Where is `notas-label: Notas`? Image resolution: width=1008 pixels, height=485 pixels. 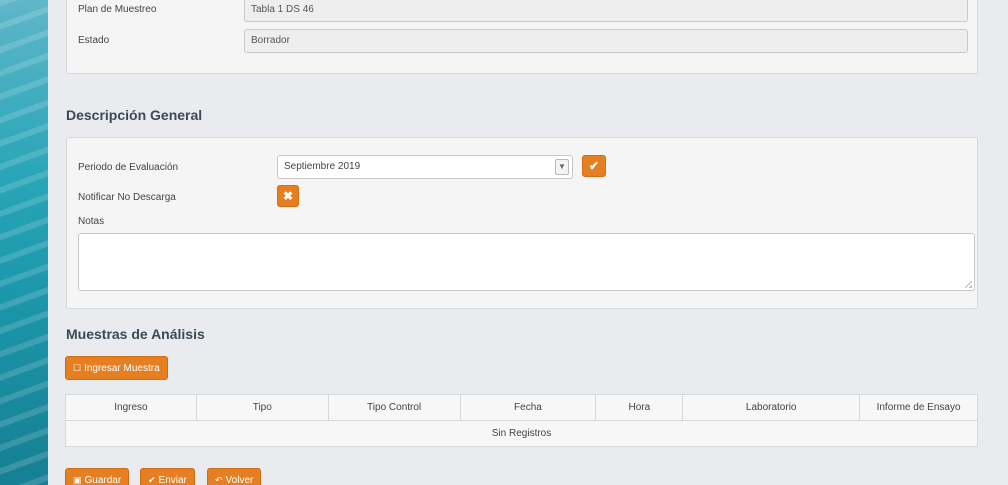
notas-label: Notas is located at coordinates (91, 221).